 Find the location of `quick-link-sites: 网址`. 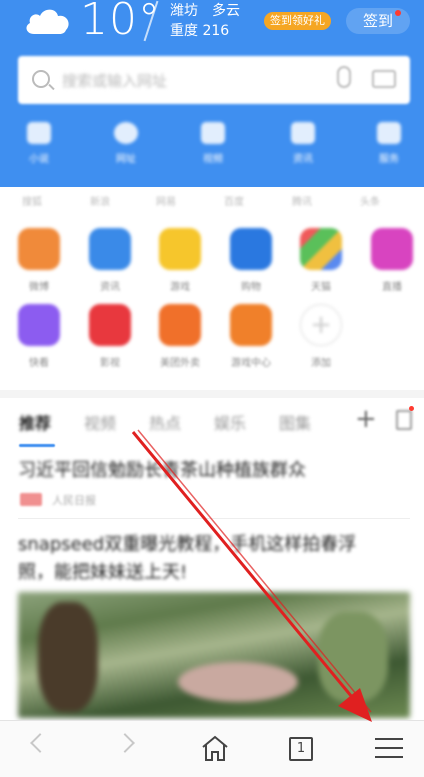

quick-link-sites: 网址 is located at coordinates (126, 143).